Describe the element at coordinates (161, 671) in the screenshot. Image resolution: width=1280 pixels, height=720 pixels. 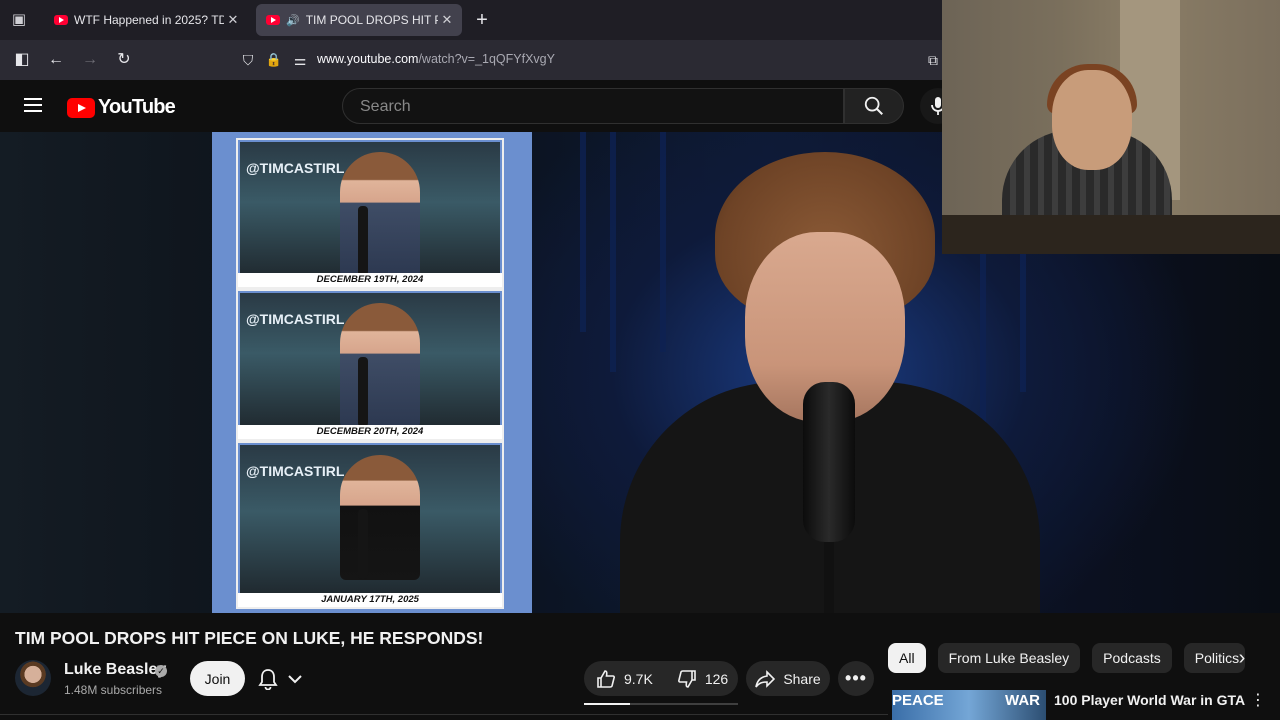
I see `verified-icon: ✓` at that location.